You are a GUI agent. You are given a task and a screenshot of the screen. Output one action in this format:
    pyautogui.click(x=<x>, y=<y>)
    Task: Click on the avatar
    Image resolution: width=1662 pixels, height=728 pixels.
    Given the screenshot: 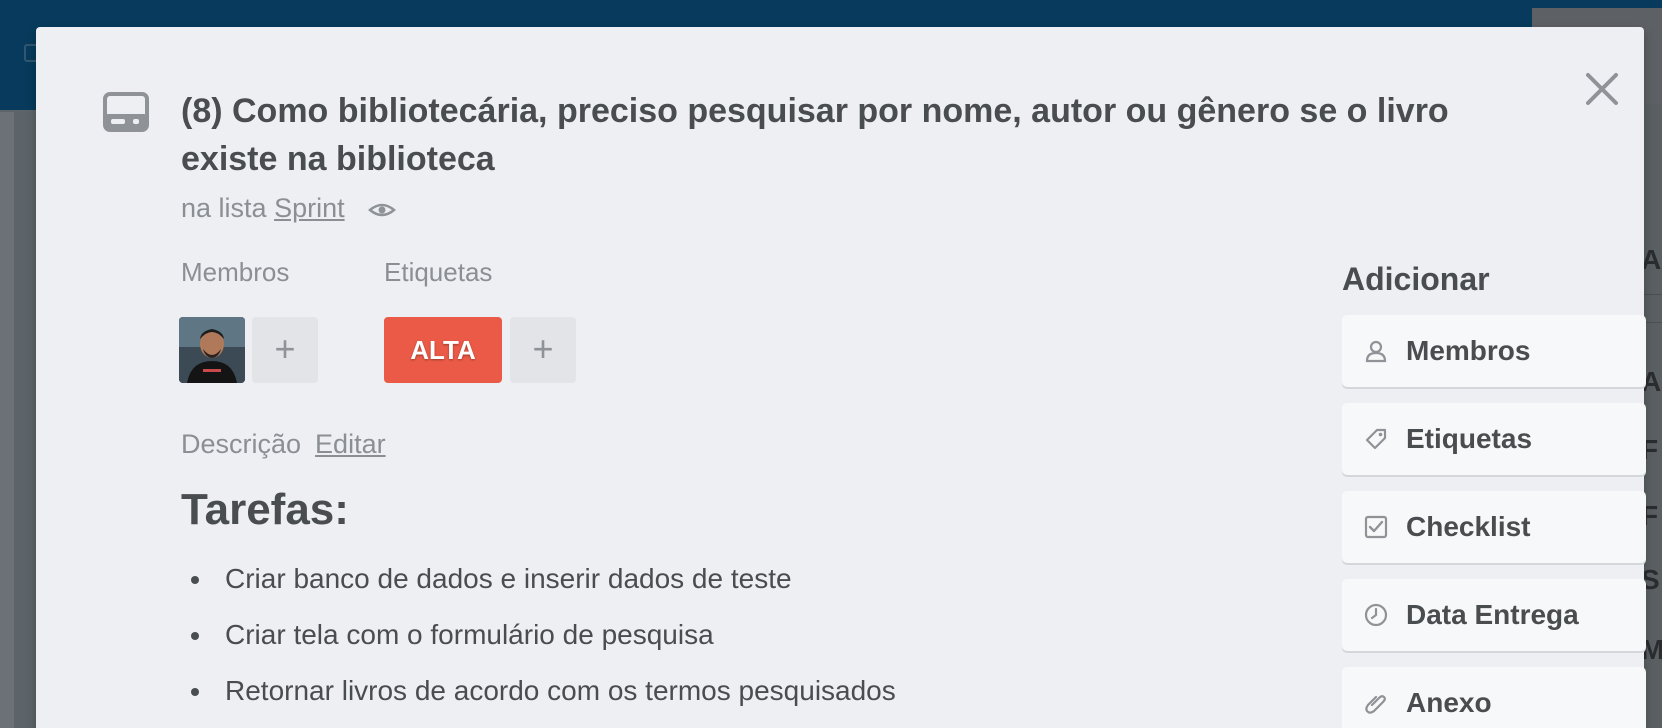 What is the action you would take?
    pyautogui.click(x=212, y=350)
    